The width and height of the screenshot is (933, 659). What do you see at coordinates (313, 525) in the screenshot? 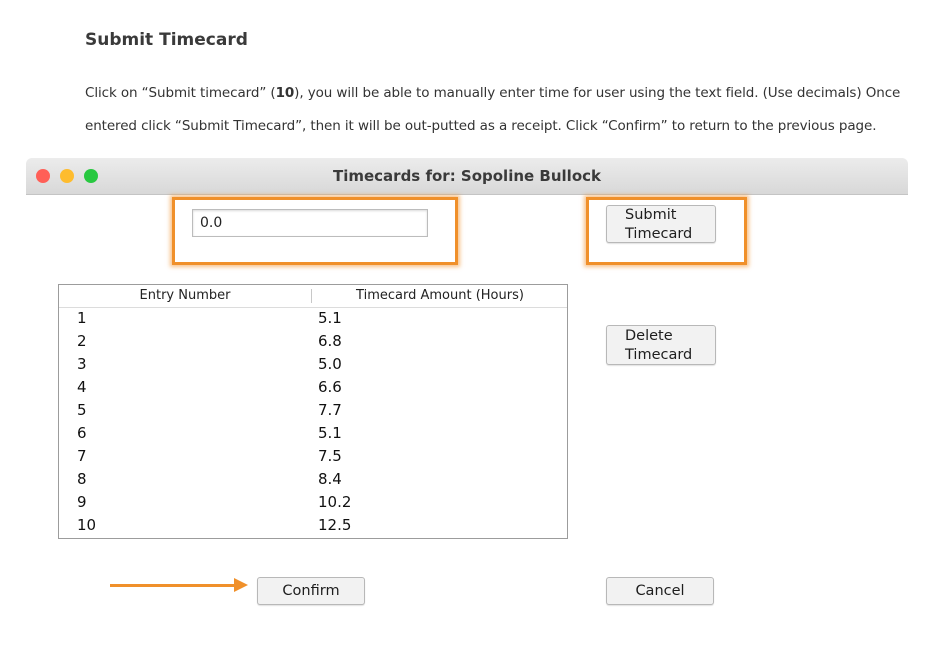
I see `table-row: 10 12.5` at bounding box center [313, 525].